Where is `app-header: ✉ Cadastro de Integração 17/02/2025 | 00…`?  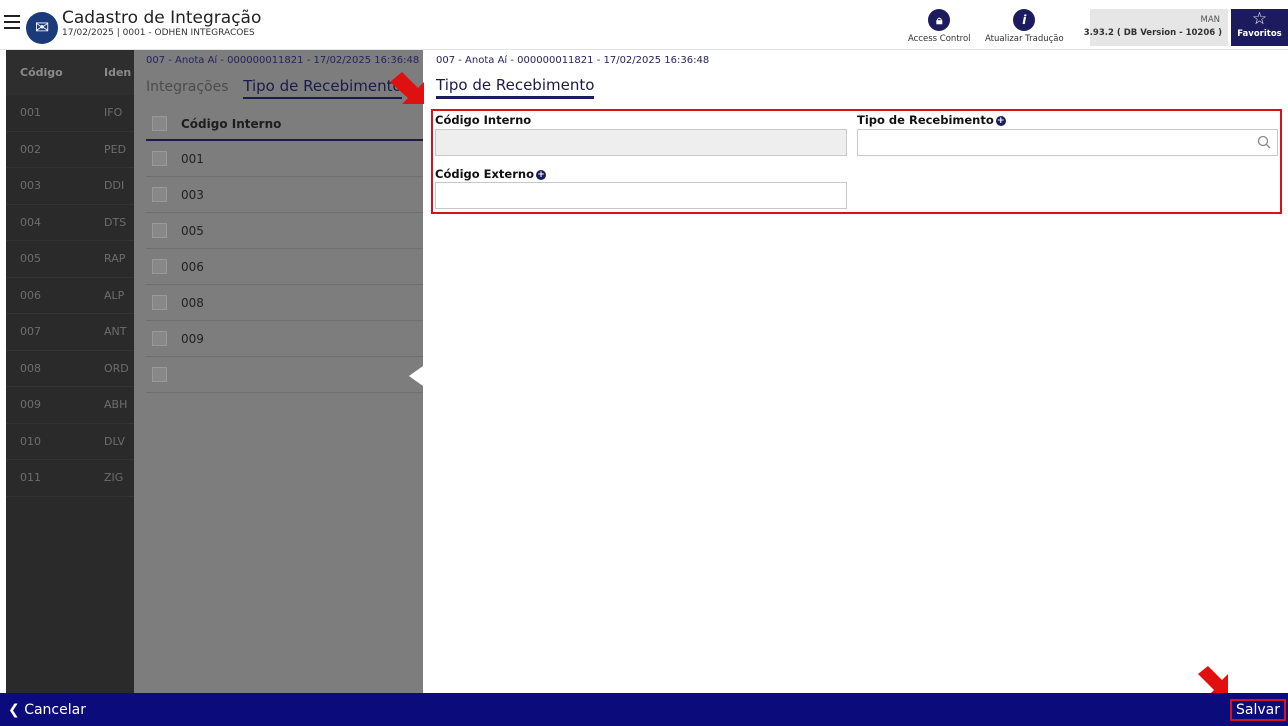 app-header: ✉ Cadastro de Integração 17/02/2025 | 00… is located at coordinates (644, 25).